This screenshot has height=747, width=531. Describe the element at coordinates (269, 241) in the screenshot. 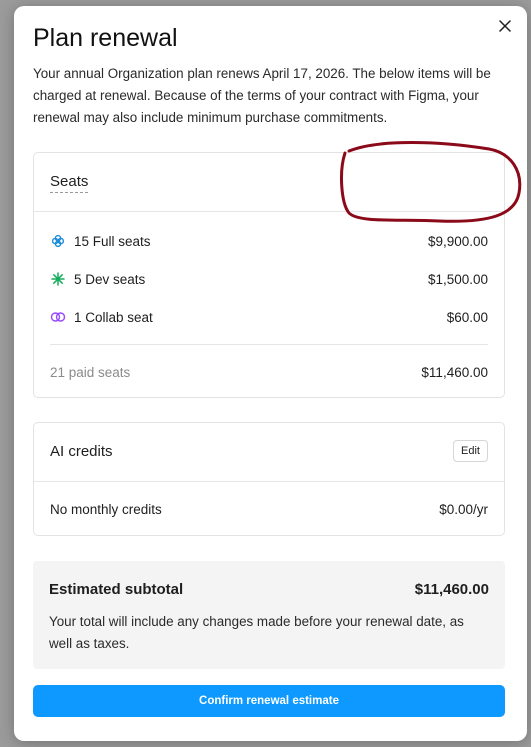

I see `seat-row-full: 15 Full seats $9,900.00` at that location.